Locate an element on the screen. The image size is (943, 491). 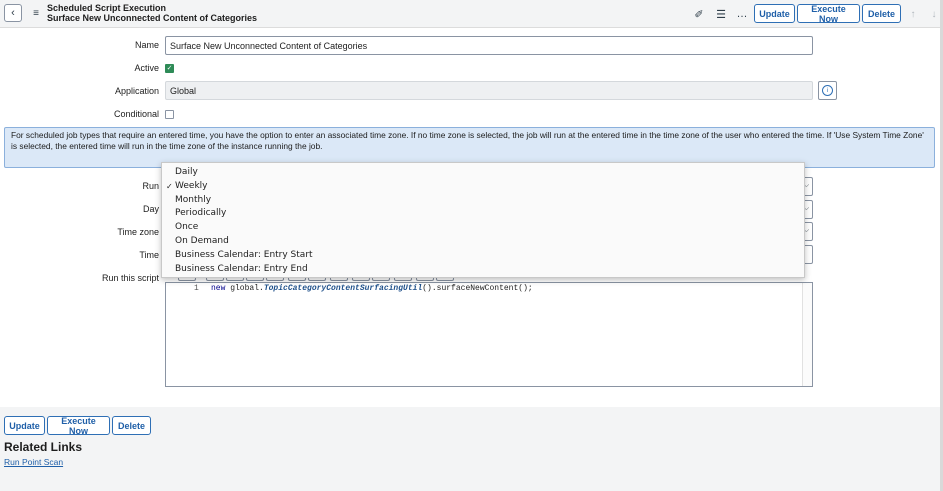
execute-now-button: Execute Now is located at coordinates (828, 14).